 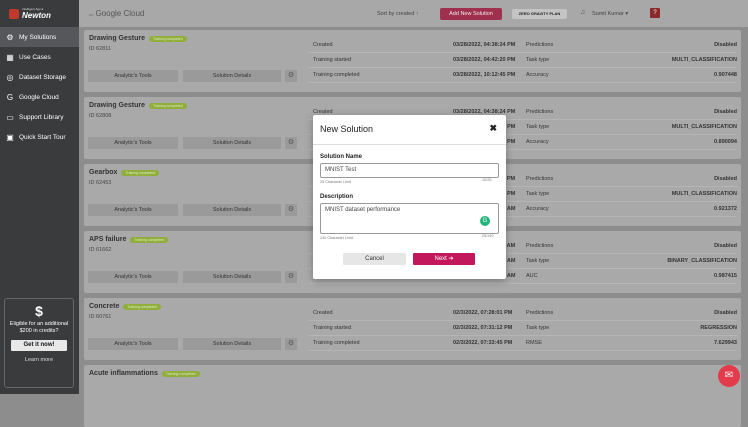 I want to click on name-char-limit: 25 Character Limit, so click(x=336, y=182).